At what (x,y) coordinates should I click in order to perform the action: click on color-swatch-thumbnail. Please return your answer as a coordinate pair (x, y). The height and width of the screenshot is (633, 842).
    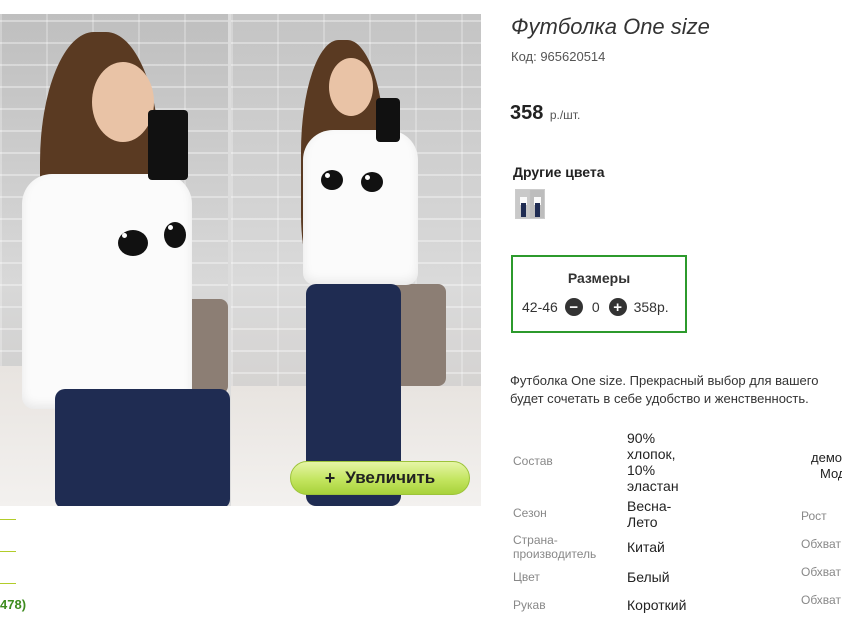
    Looking at the image, I should click on (530, 204).